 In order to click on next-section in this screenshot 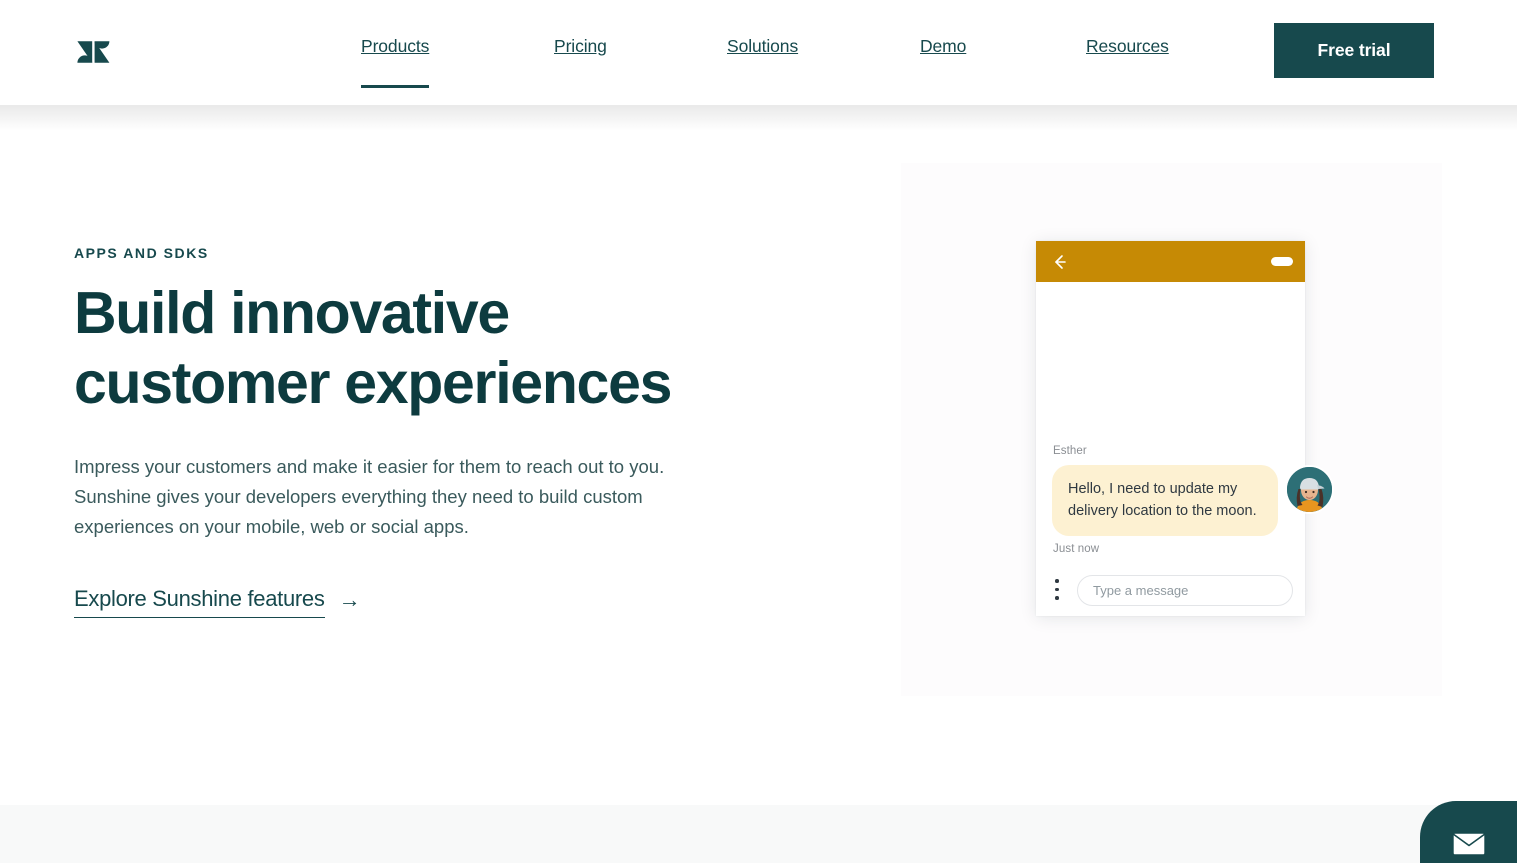, I will do `click(758, 834)`.